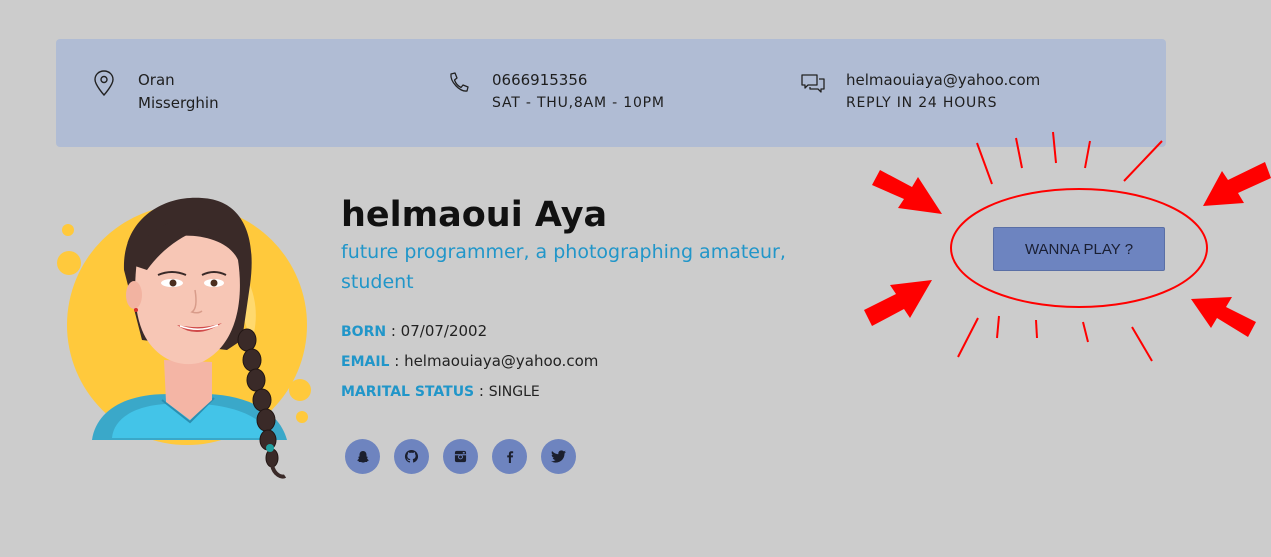  What do you see at coordinates (1237, 184) in the screenshot?
I see `arrow-top-right` at bounding box center [1237, 184].